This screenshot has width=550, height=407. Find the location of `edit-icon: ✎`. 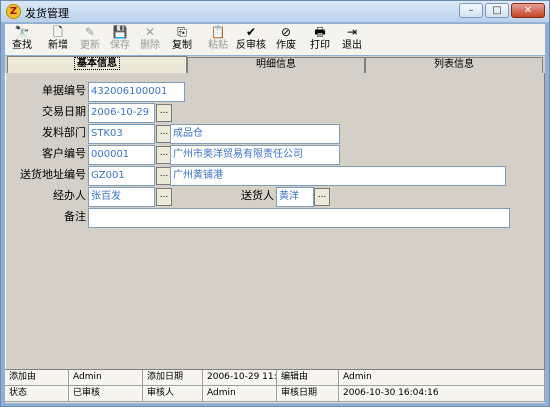

edit-icon: ✎ is located at coordinates (90, 32).